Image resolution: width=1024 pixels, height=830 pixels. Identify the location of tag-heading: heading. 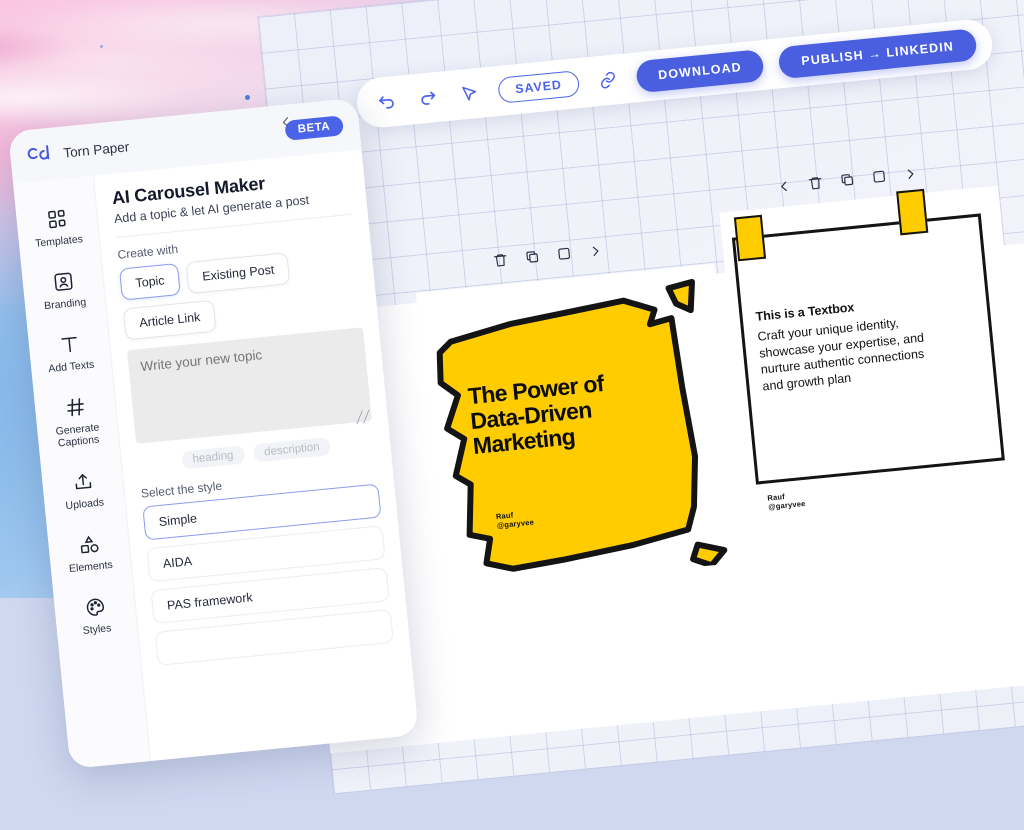
(213, 457).